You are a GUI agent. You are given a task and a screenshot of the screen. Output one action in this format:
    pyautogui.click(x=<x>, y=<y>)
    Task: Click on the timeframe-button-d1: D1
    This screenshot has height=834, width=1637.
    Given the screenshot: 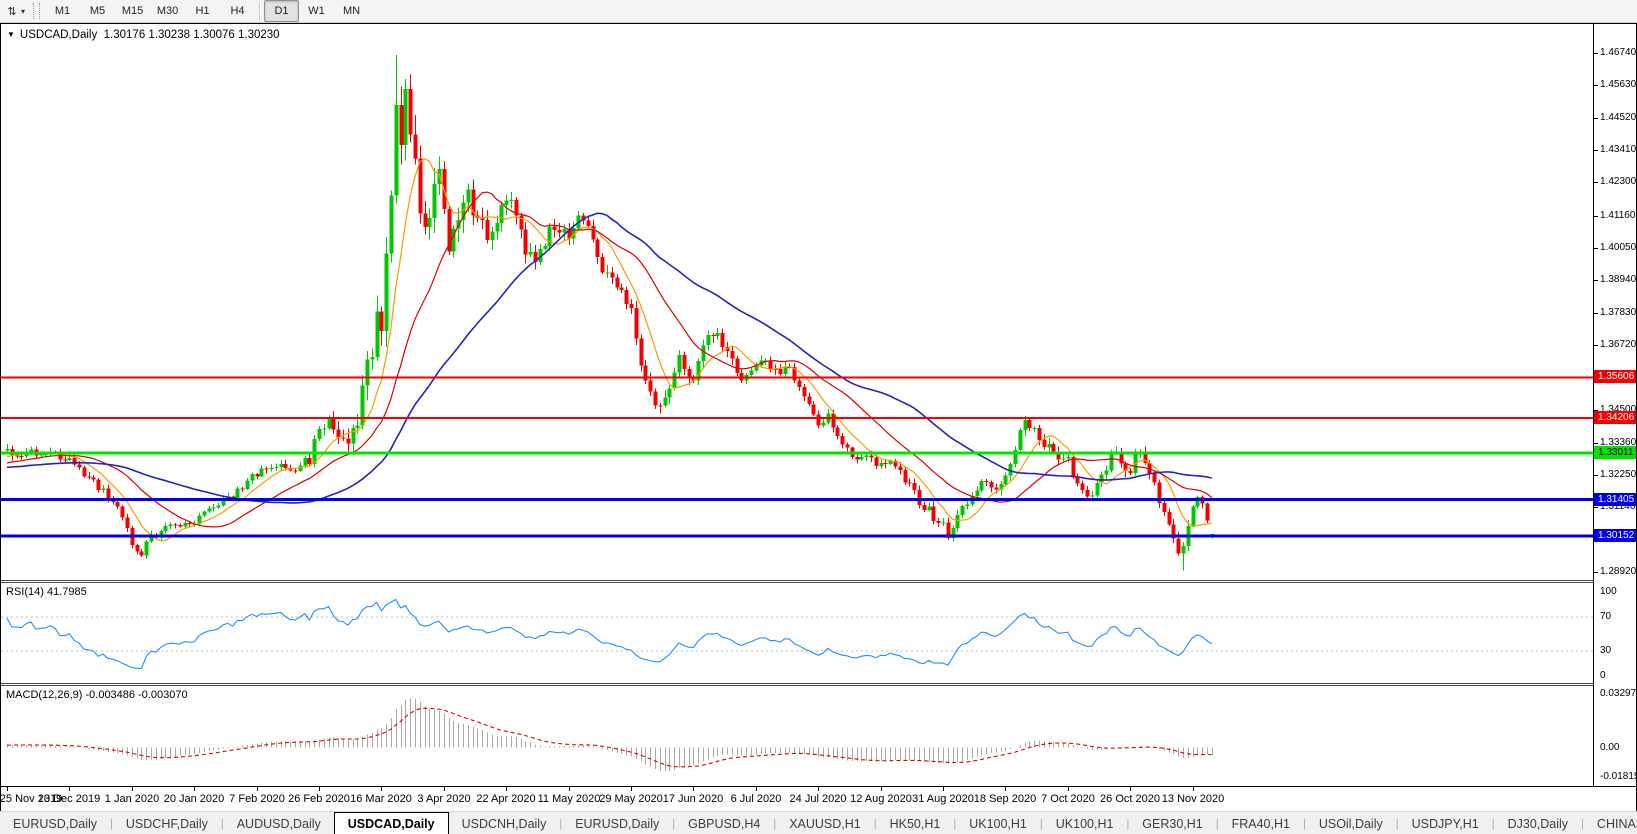 What is the action you would take?
    pyautogui.click(x=282, y=11)
    